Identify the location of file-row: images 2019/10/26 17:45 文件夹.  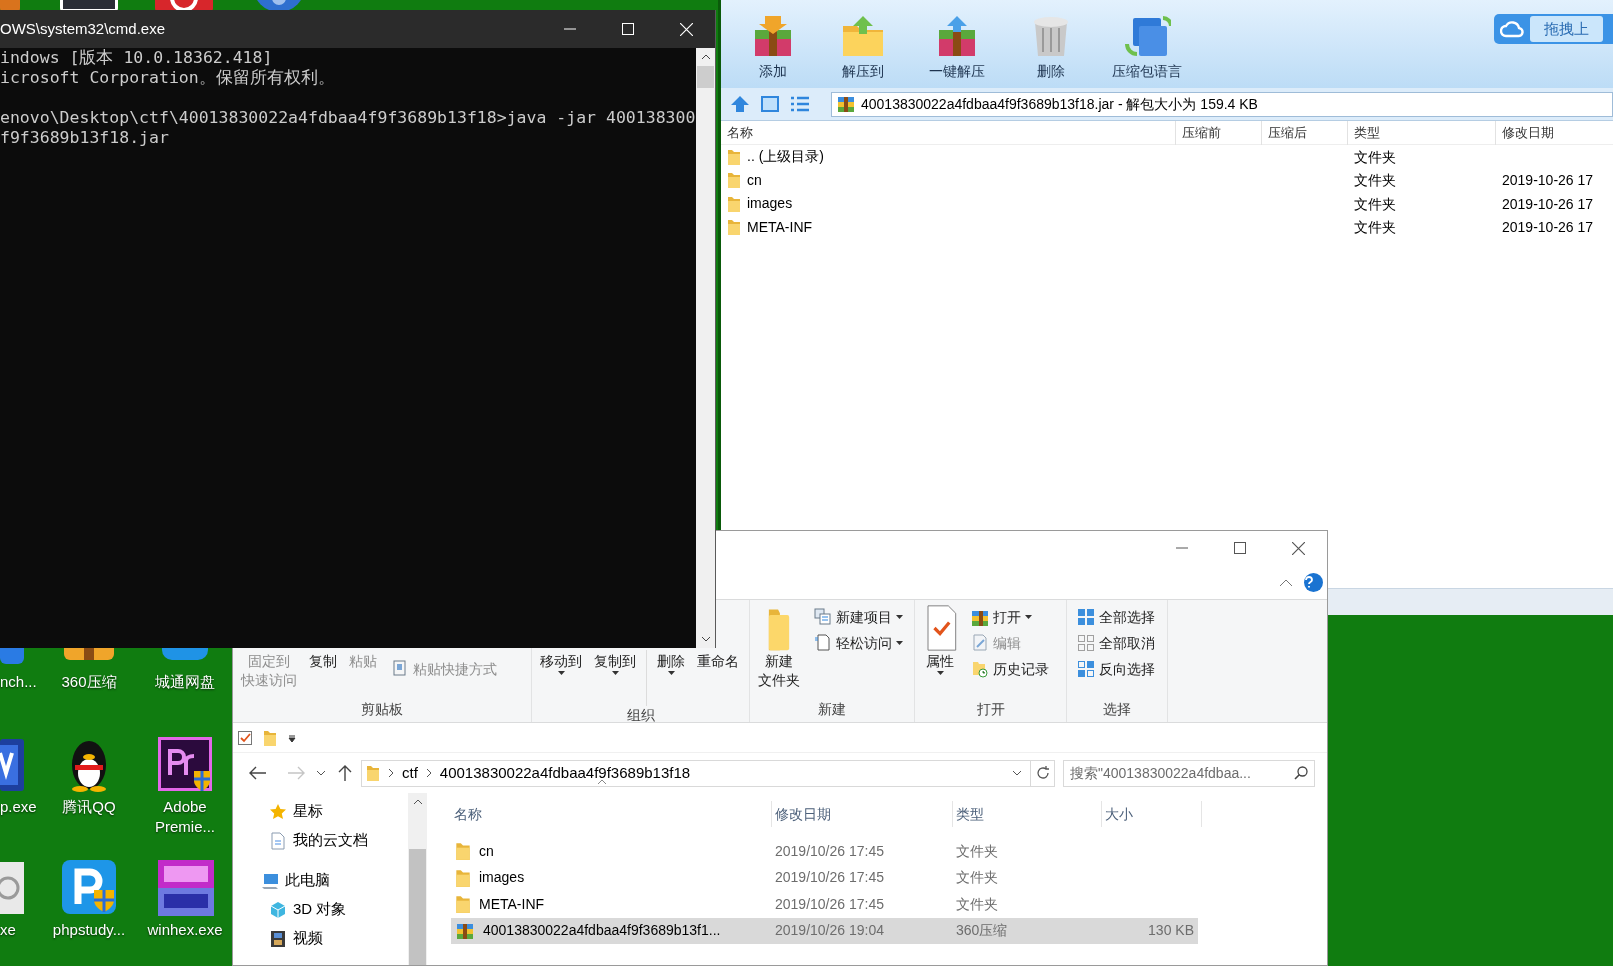
(824, 877).